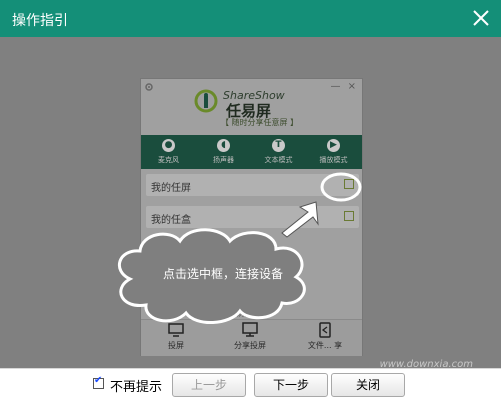  Describe the element at coordinates (426, 363) in the screenshot. I see `watermark: www.downxia.com` at that location.